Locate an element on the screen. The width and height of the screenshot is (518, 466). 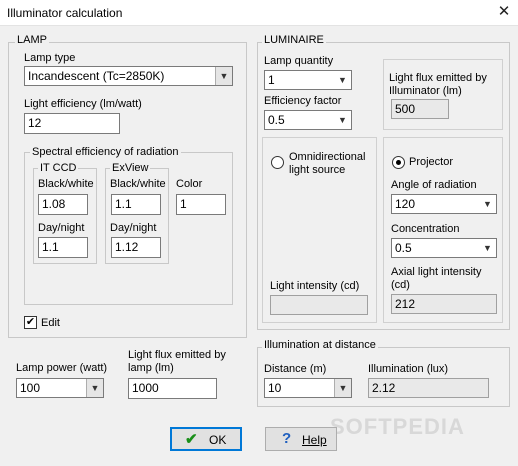
lamp-quantity-select: 1 ▼ is located at coordinates (308, 80).